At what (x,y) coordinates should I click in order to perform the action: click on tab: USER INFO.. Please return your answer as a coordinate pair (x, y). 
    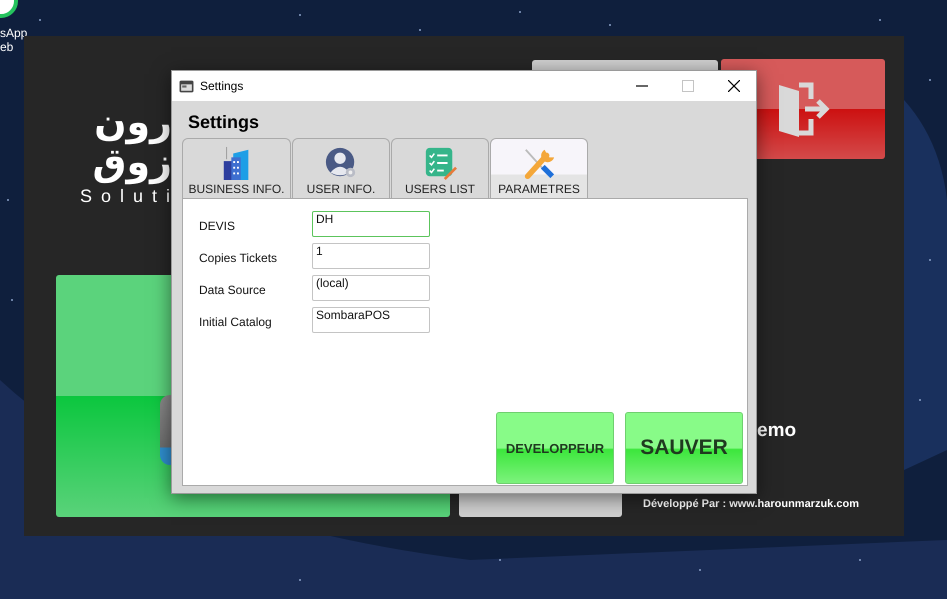
    Looking at the image, I should click on (341, 168).